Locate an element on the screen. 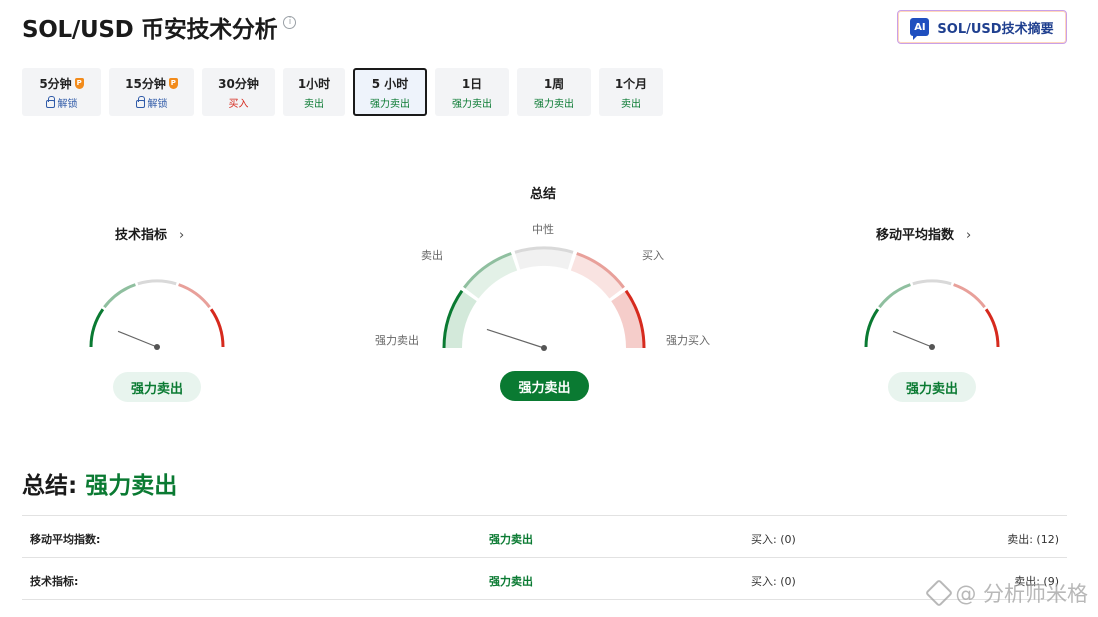  brand-logo-icon is located at coordinates (939, 593).